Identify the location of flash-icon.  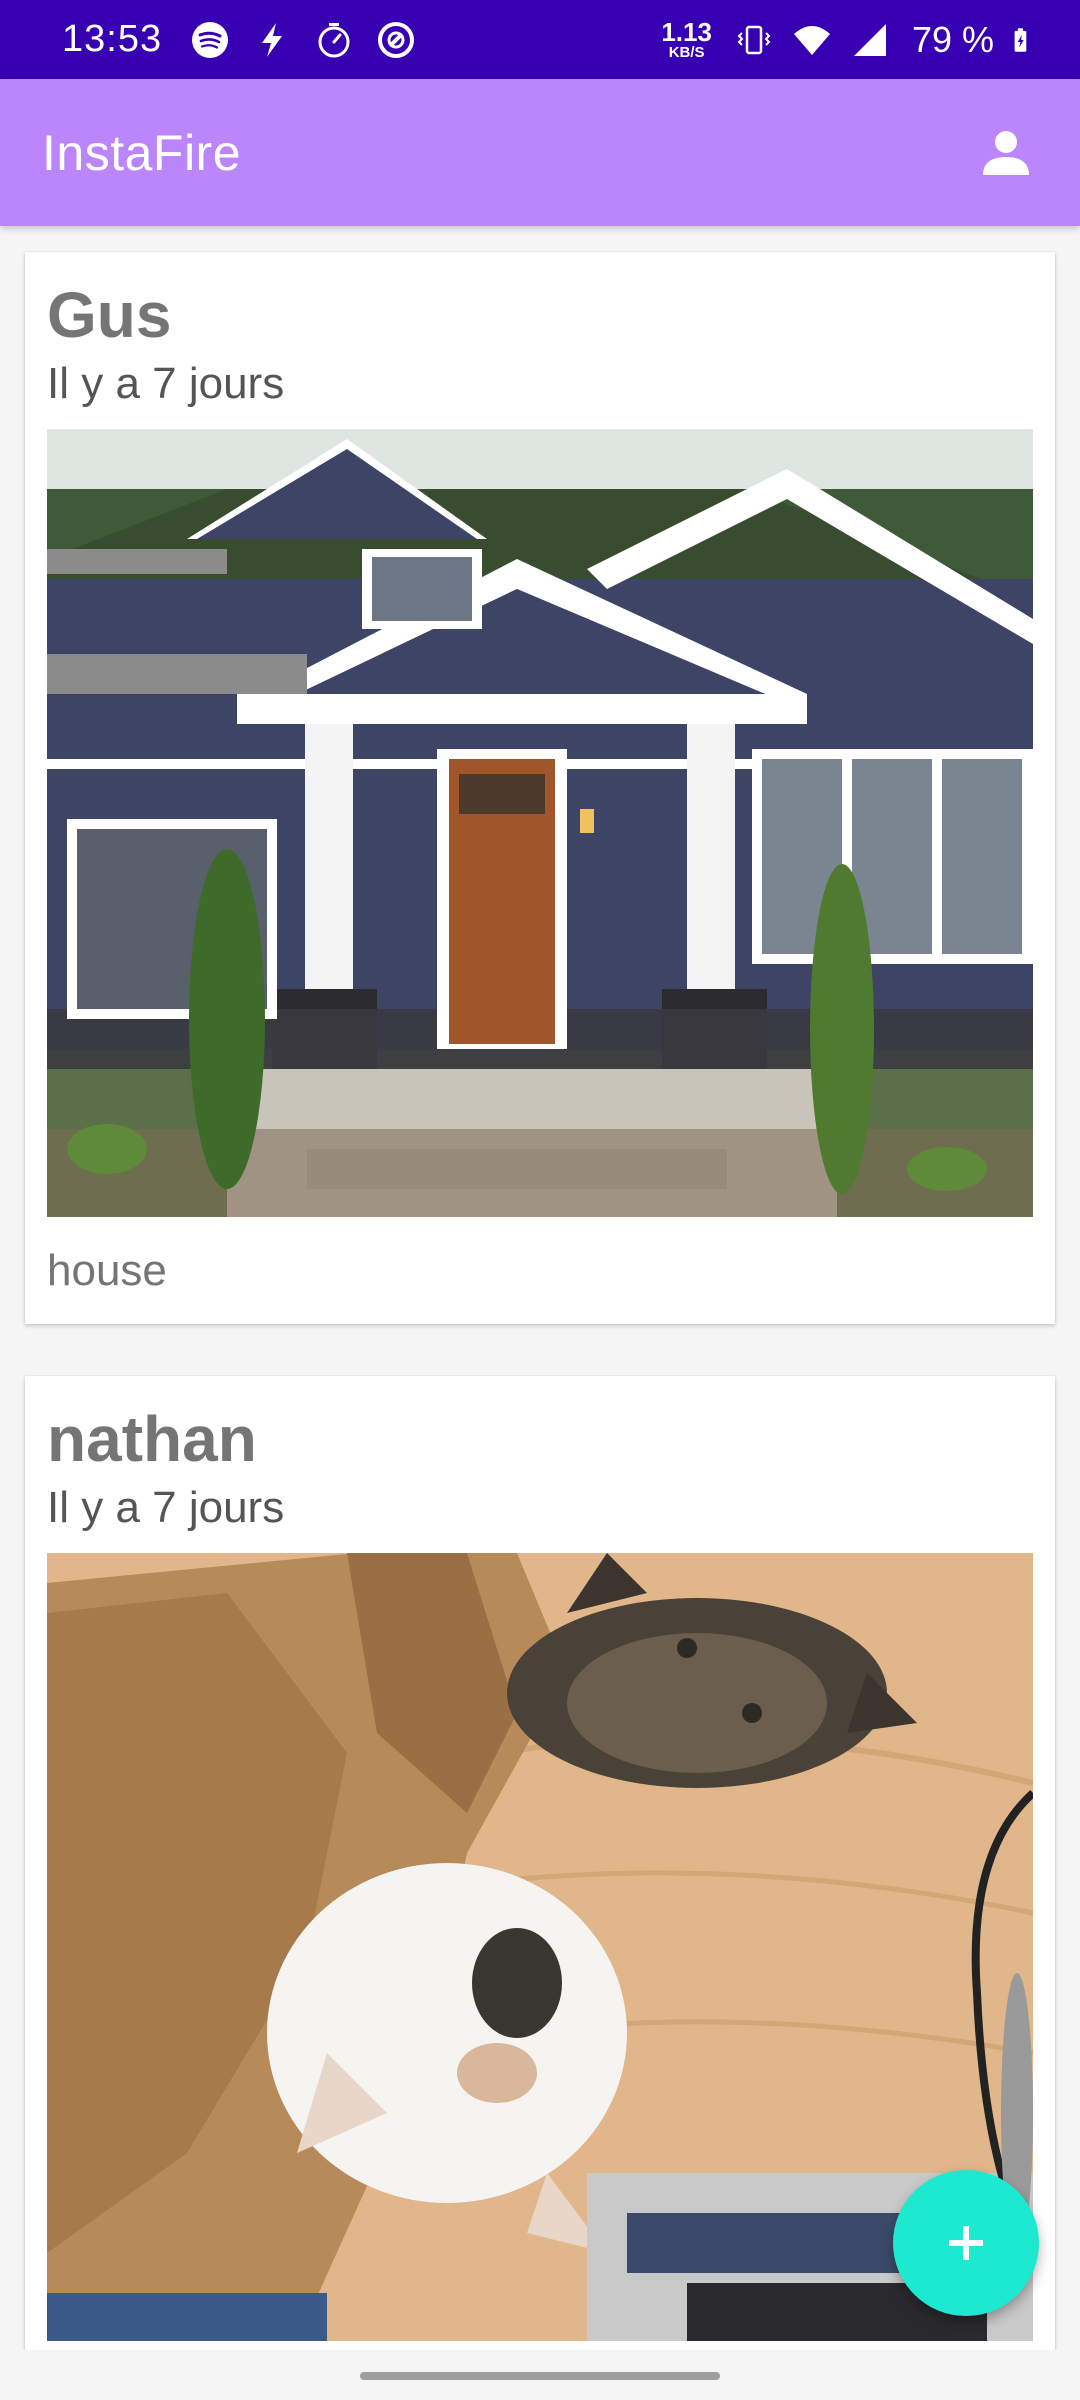
(272, 39).